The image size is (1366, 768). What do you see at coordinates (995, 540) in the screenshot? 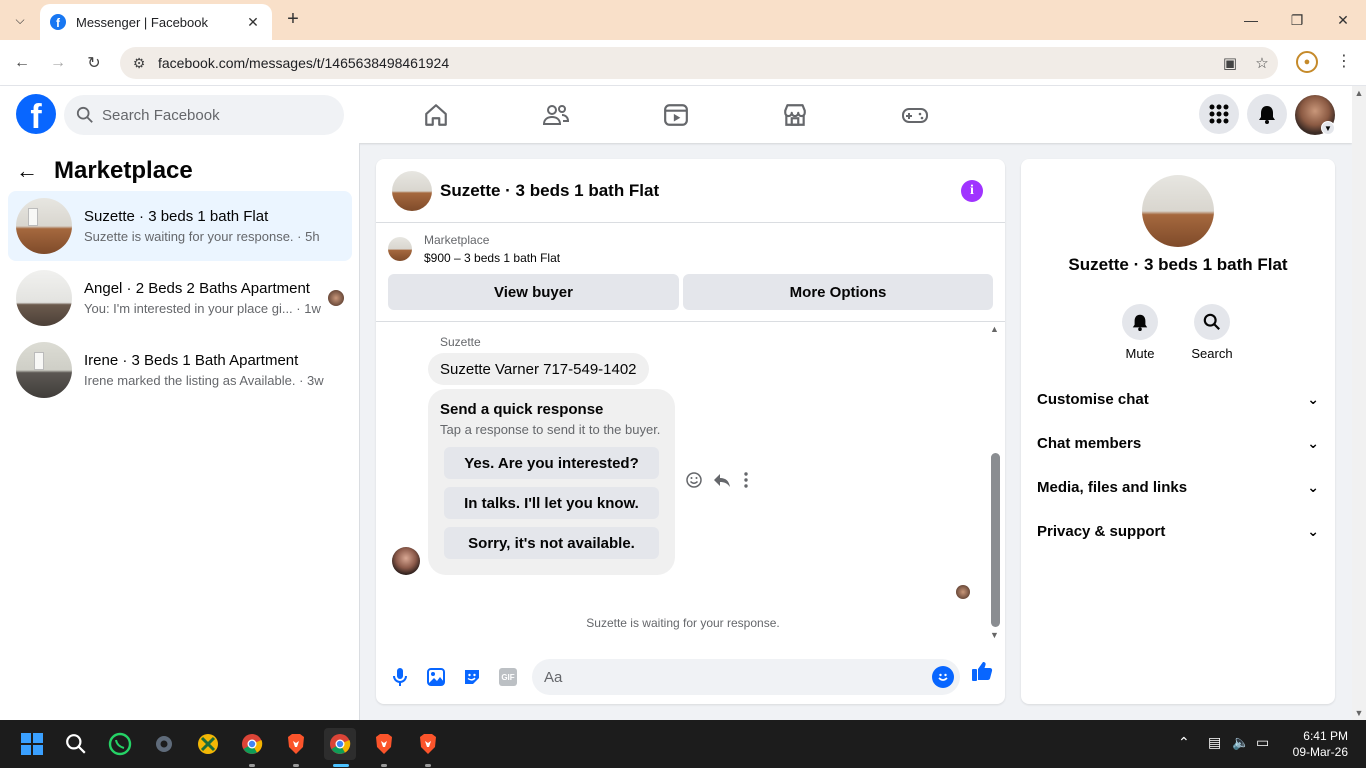
I see `chat-scrollbar` at bounding box center [995, 540].